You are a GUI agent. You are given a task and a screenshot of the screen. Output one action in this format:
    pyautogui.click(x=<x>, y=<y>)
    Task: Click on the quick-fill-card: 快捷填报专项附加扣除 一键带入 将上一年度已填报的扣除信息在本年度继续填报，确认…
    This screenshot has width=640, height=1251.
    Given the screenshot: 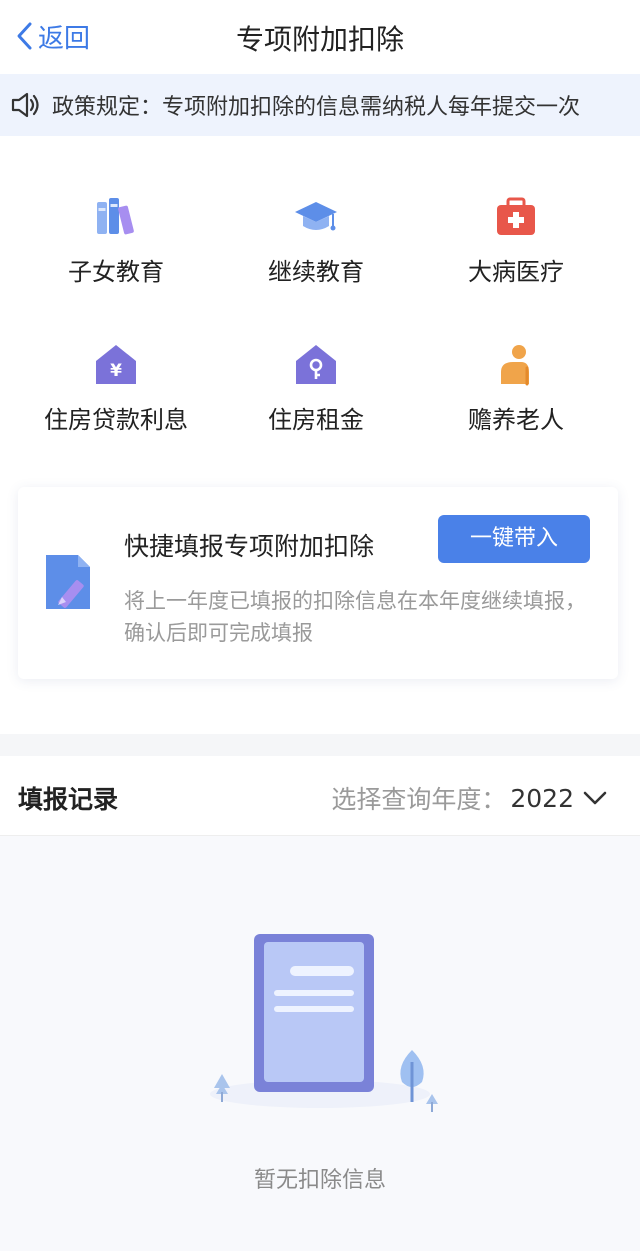 What is the action you would take?
    pyautogui.click(x=318, y=583)
    